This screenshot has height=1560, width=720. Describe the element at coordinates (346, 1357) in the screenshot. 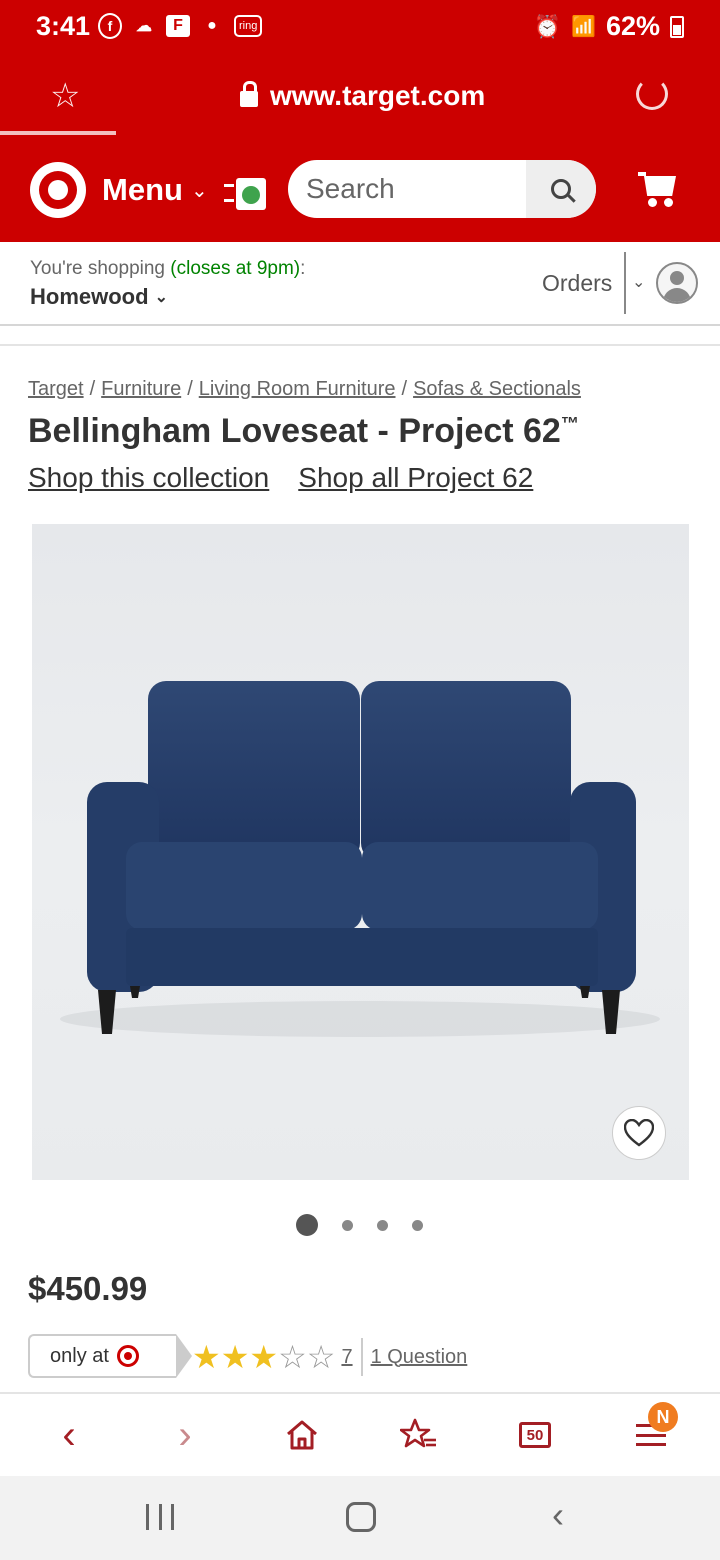

I see `review-count-link: 7` at that location.